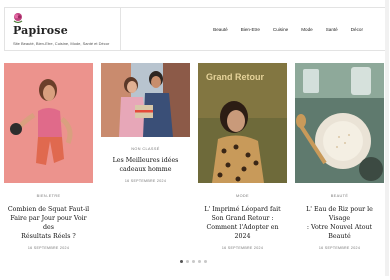 The width and height of the screenshot is (390, 280). What do you see at coordinates (242, 232) in the screenshot?
I see `post-title-line: Comment l'Adopter en 2024` at bounding box center [242, 232].